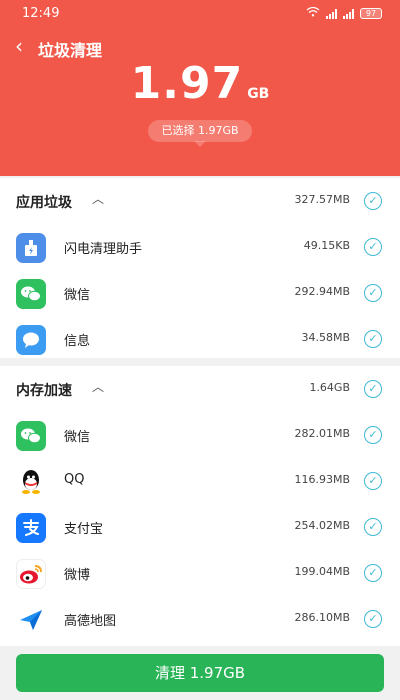 Image resolution: width=400 pixels, height=700 pixels. I want to click on item-label: 闪电清理助手, so click(103, 249).